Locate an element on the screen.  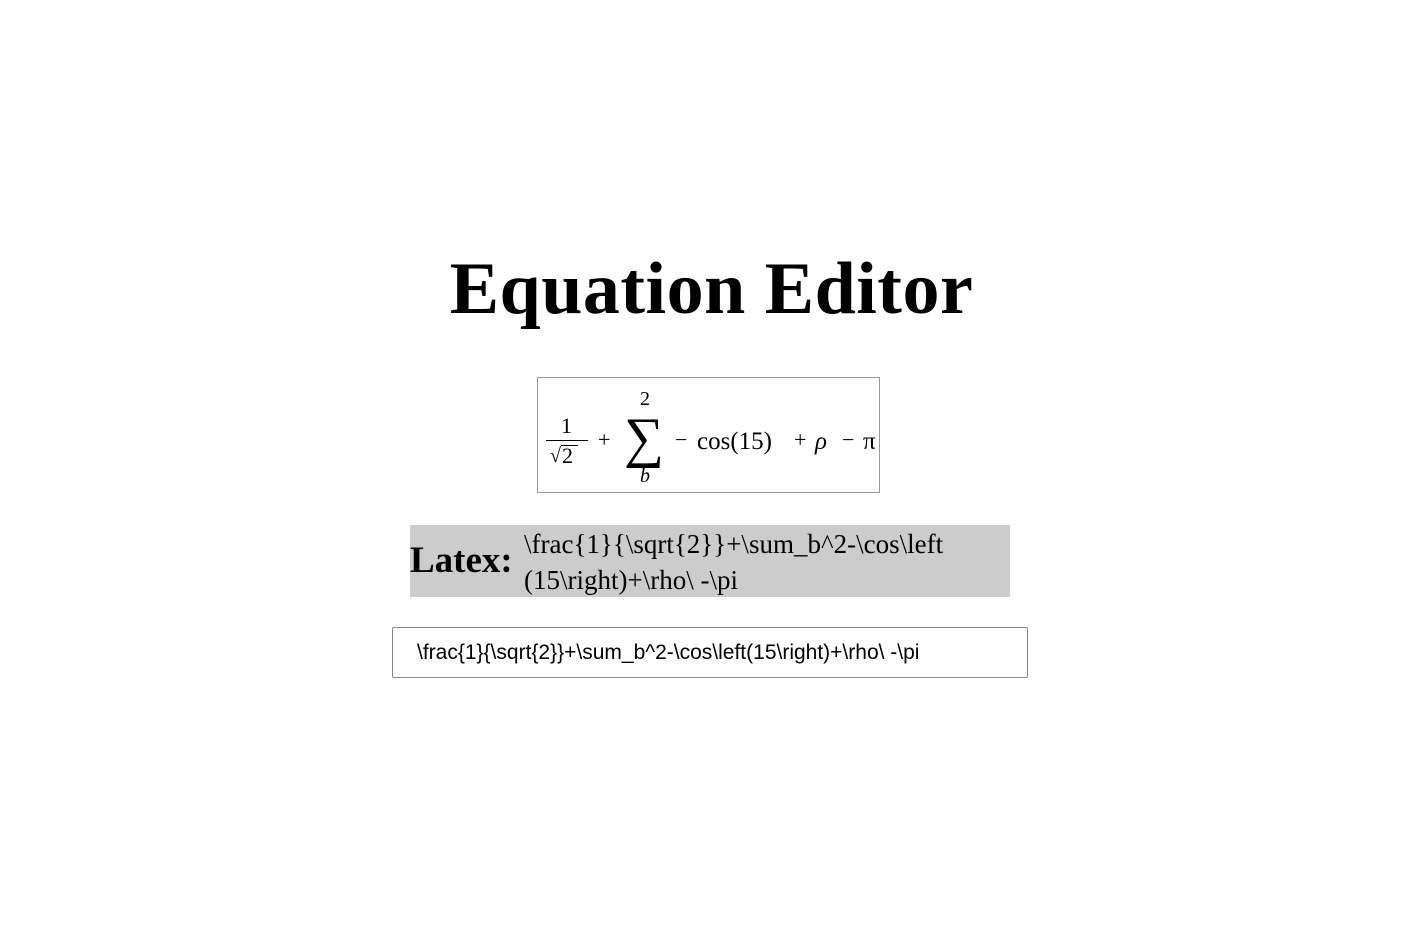
plus-operator-2: + is located at coordinates (800, 439).